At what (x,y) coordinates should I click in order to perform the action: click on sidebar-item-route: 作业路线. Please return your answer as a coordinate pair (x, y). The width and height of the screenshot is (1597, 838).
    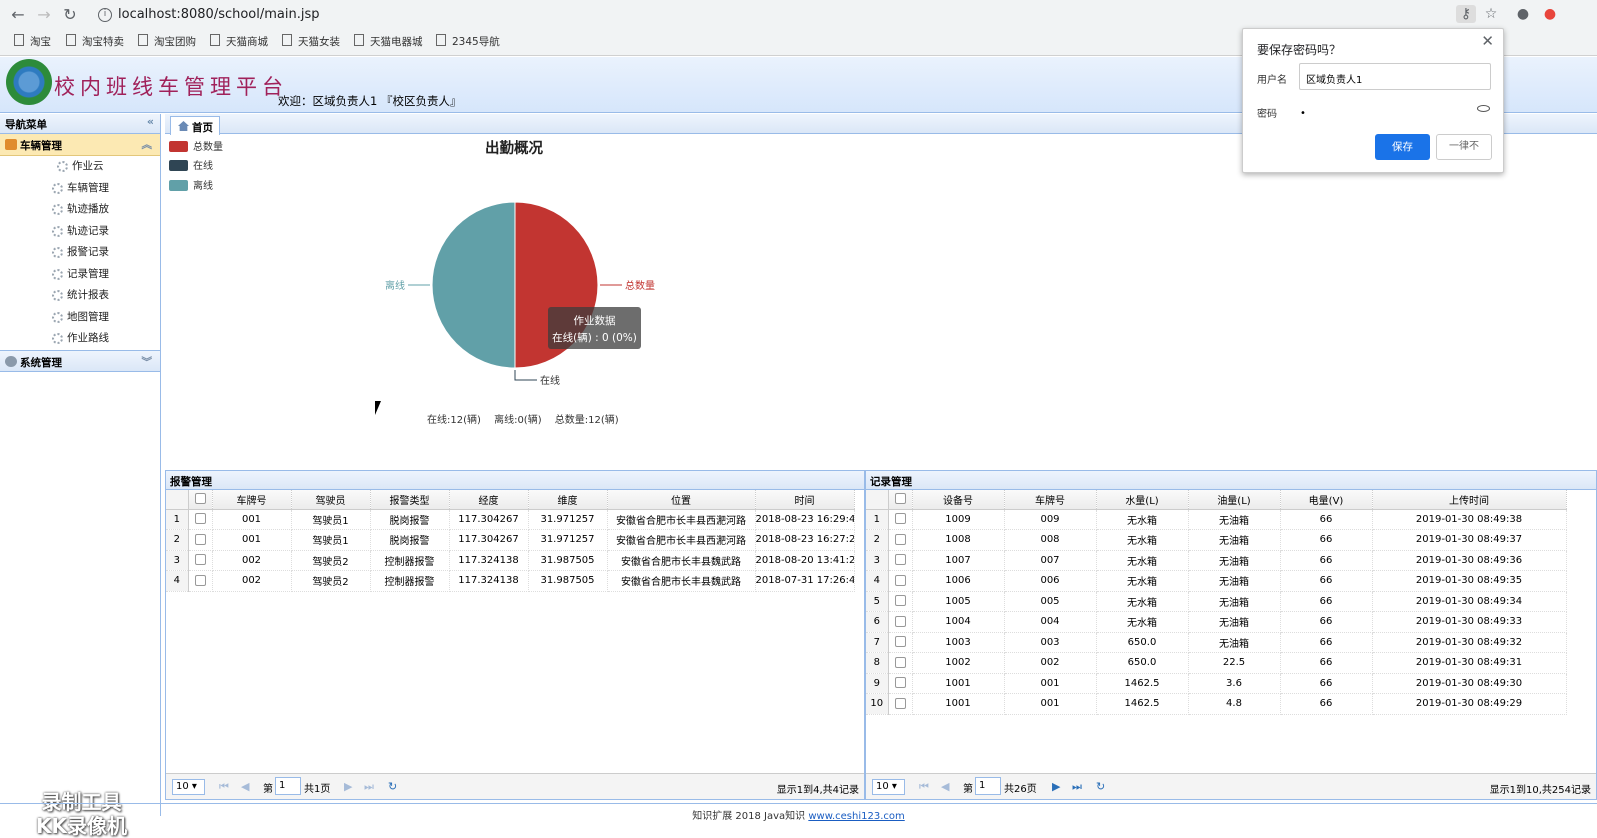
    Looking at the image, I should click on (80, 339).